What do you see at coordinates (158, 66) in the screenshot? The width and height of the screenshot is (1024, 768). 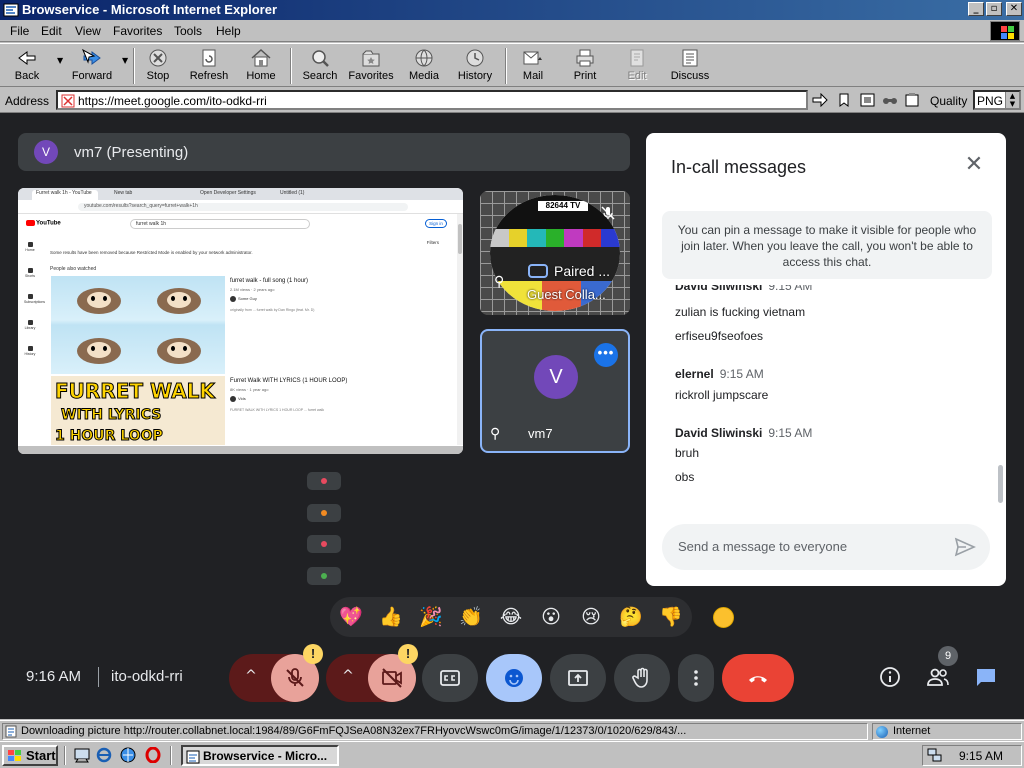 I see `stop-button: Stop` at bounding box center [158, 66].